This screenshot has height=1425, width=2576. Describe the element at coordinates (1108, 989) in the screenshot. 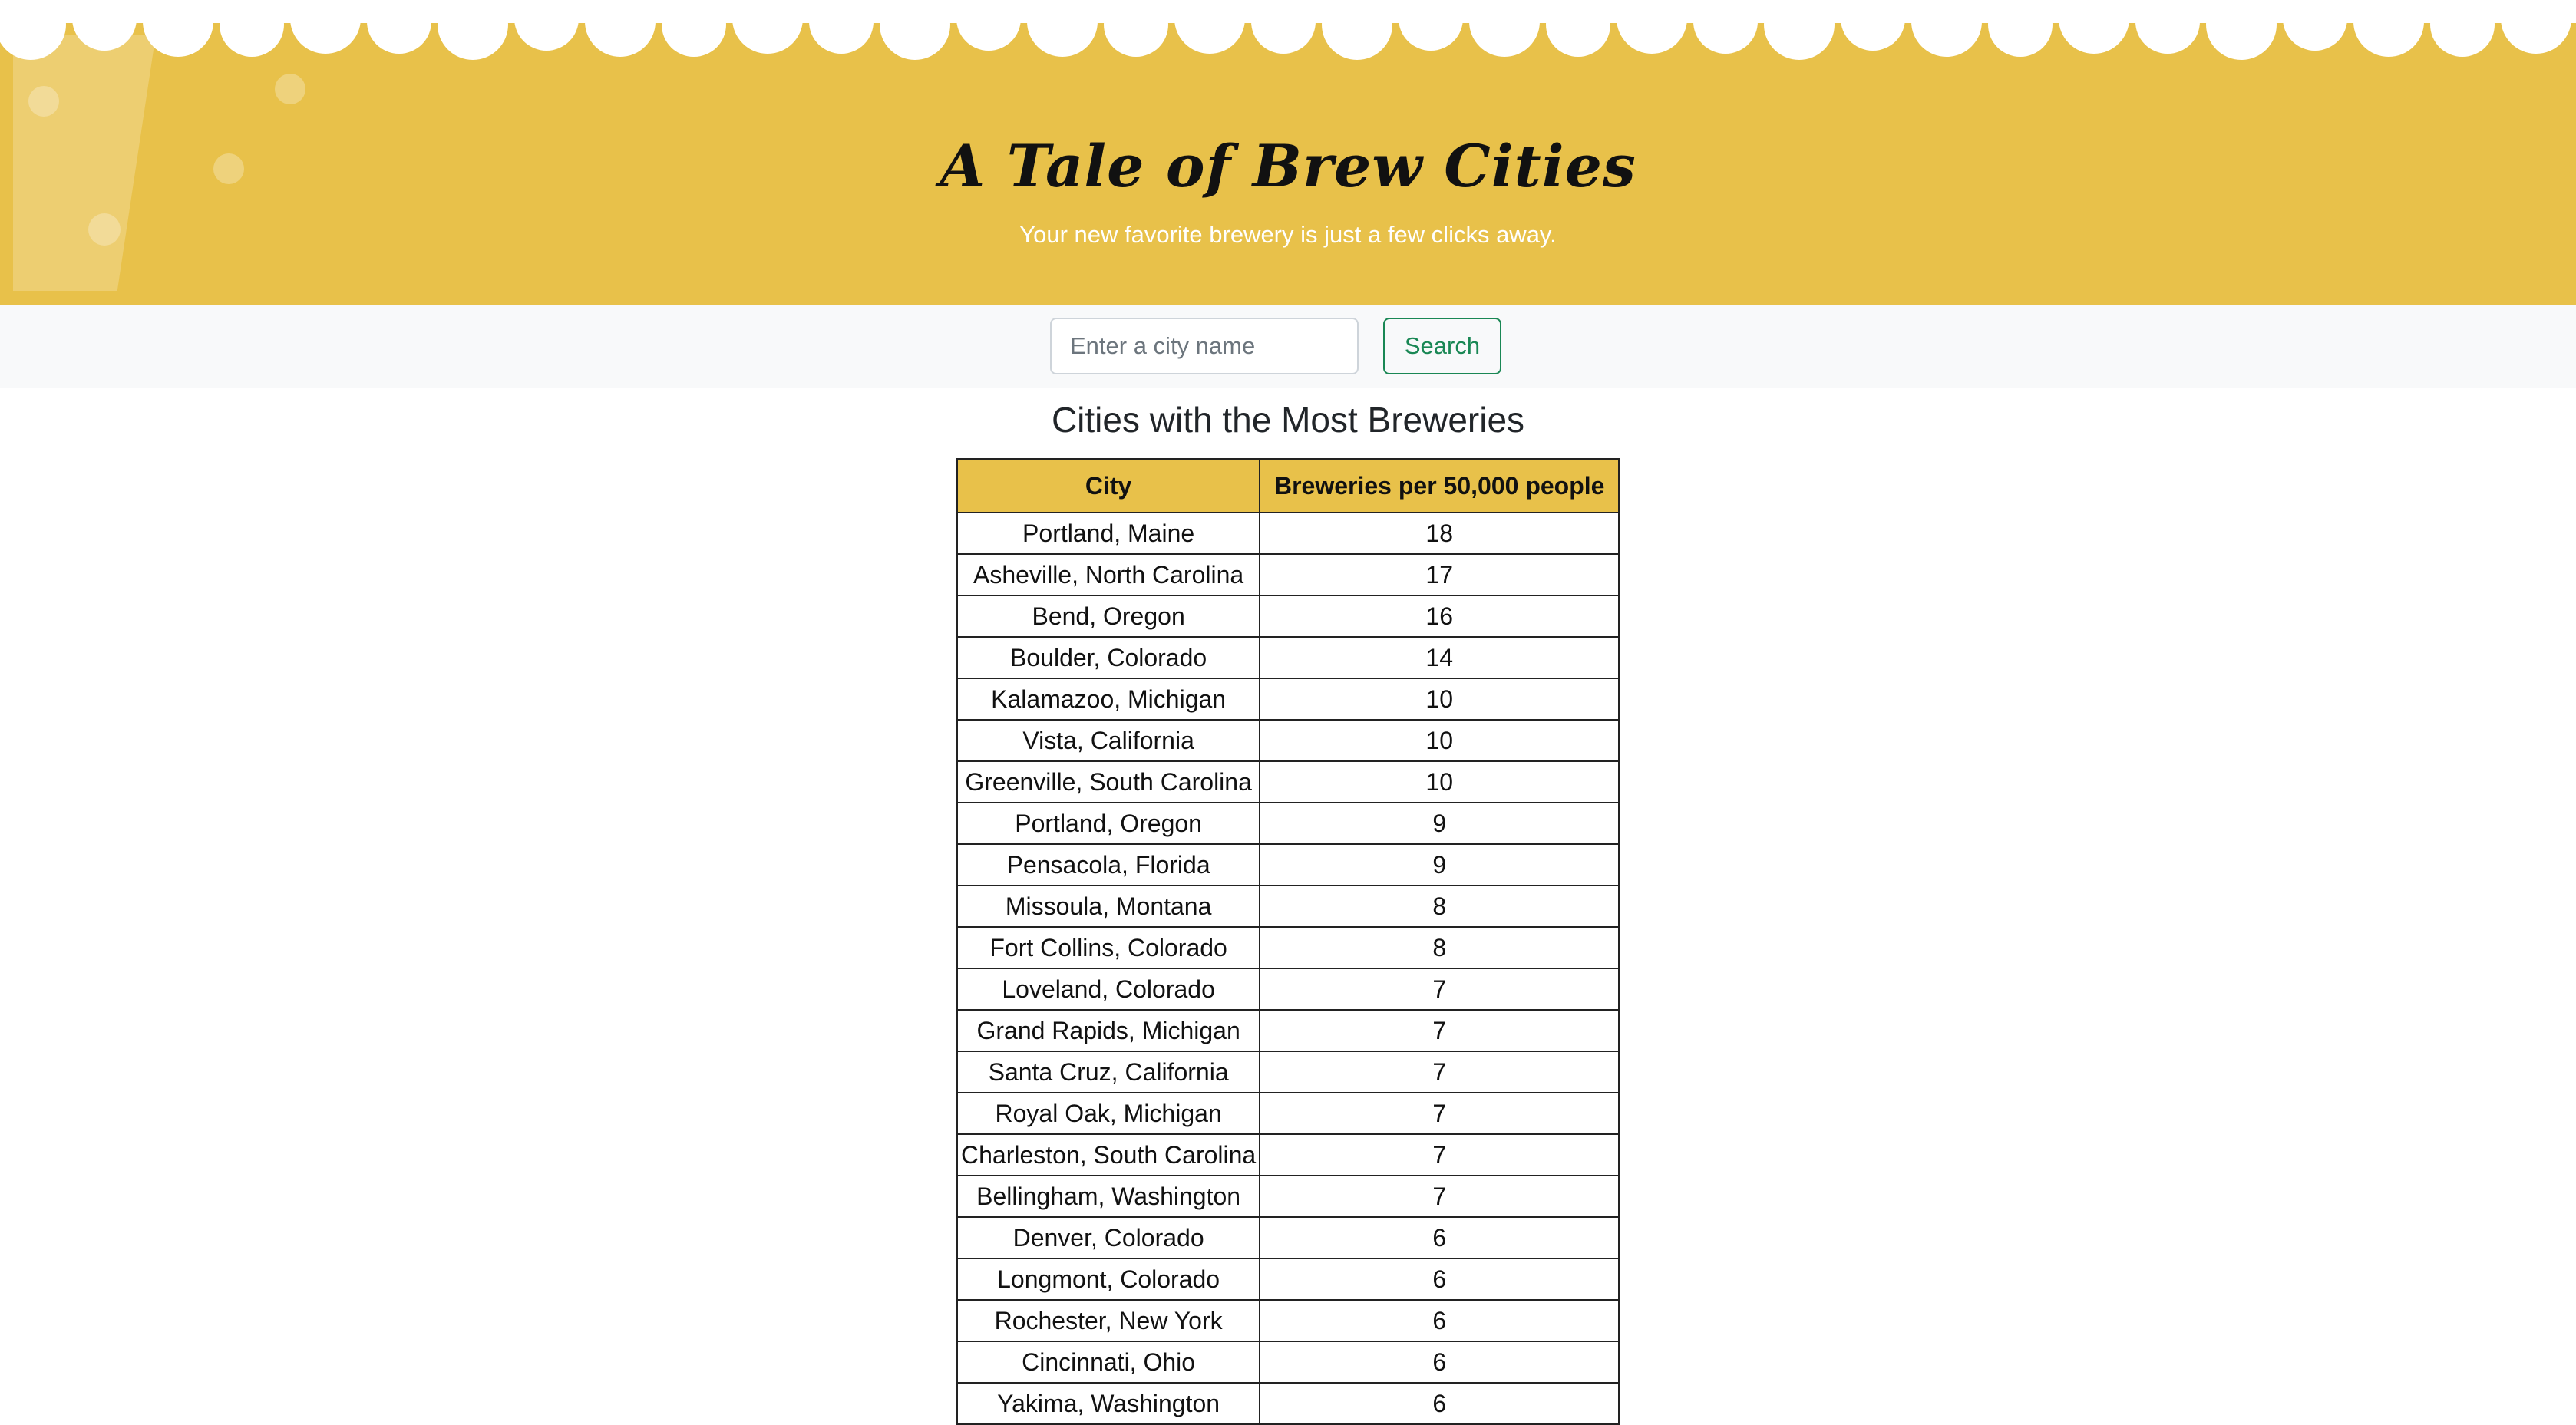

I see `cell-city: Loveland, Colorado` at that location.